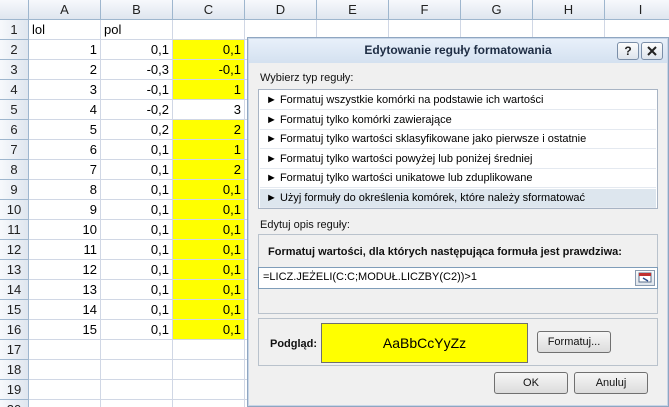  What do you see at coordinates (425, 10) in the screenshot?
I see `column-header-f: F` at bounding box center [425, 10].